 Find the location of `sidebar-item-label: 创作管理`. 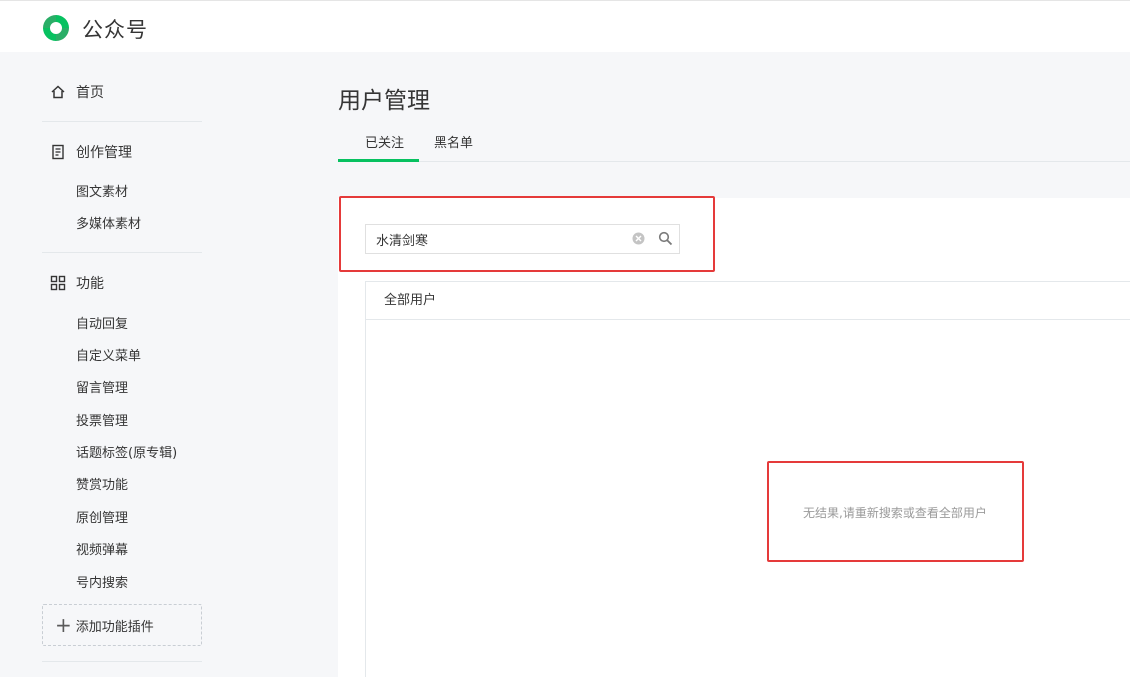

sidebar-item-label: 创作管理 is located at coordinates (104, 153).